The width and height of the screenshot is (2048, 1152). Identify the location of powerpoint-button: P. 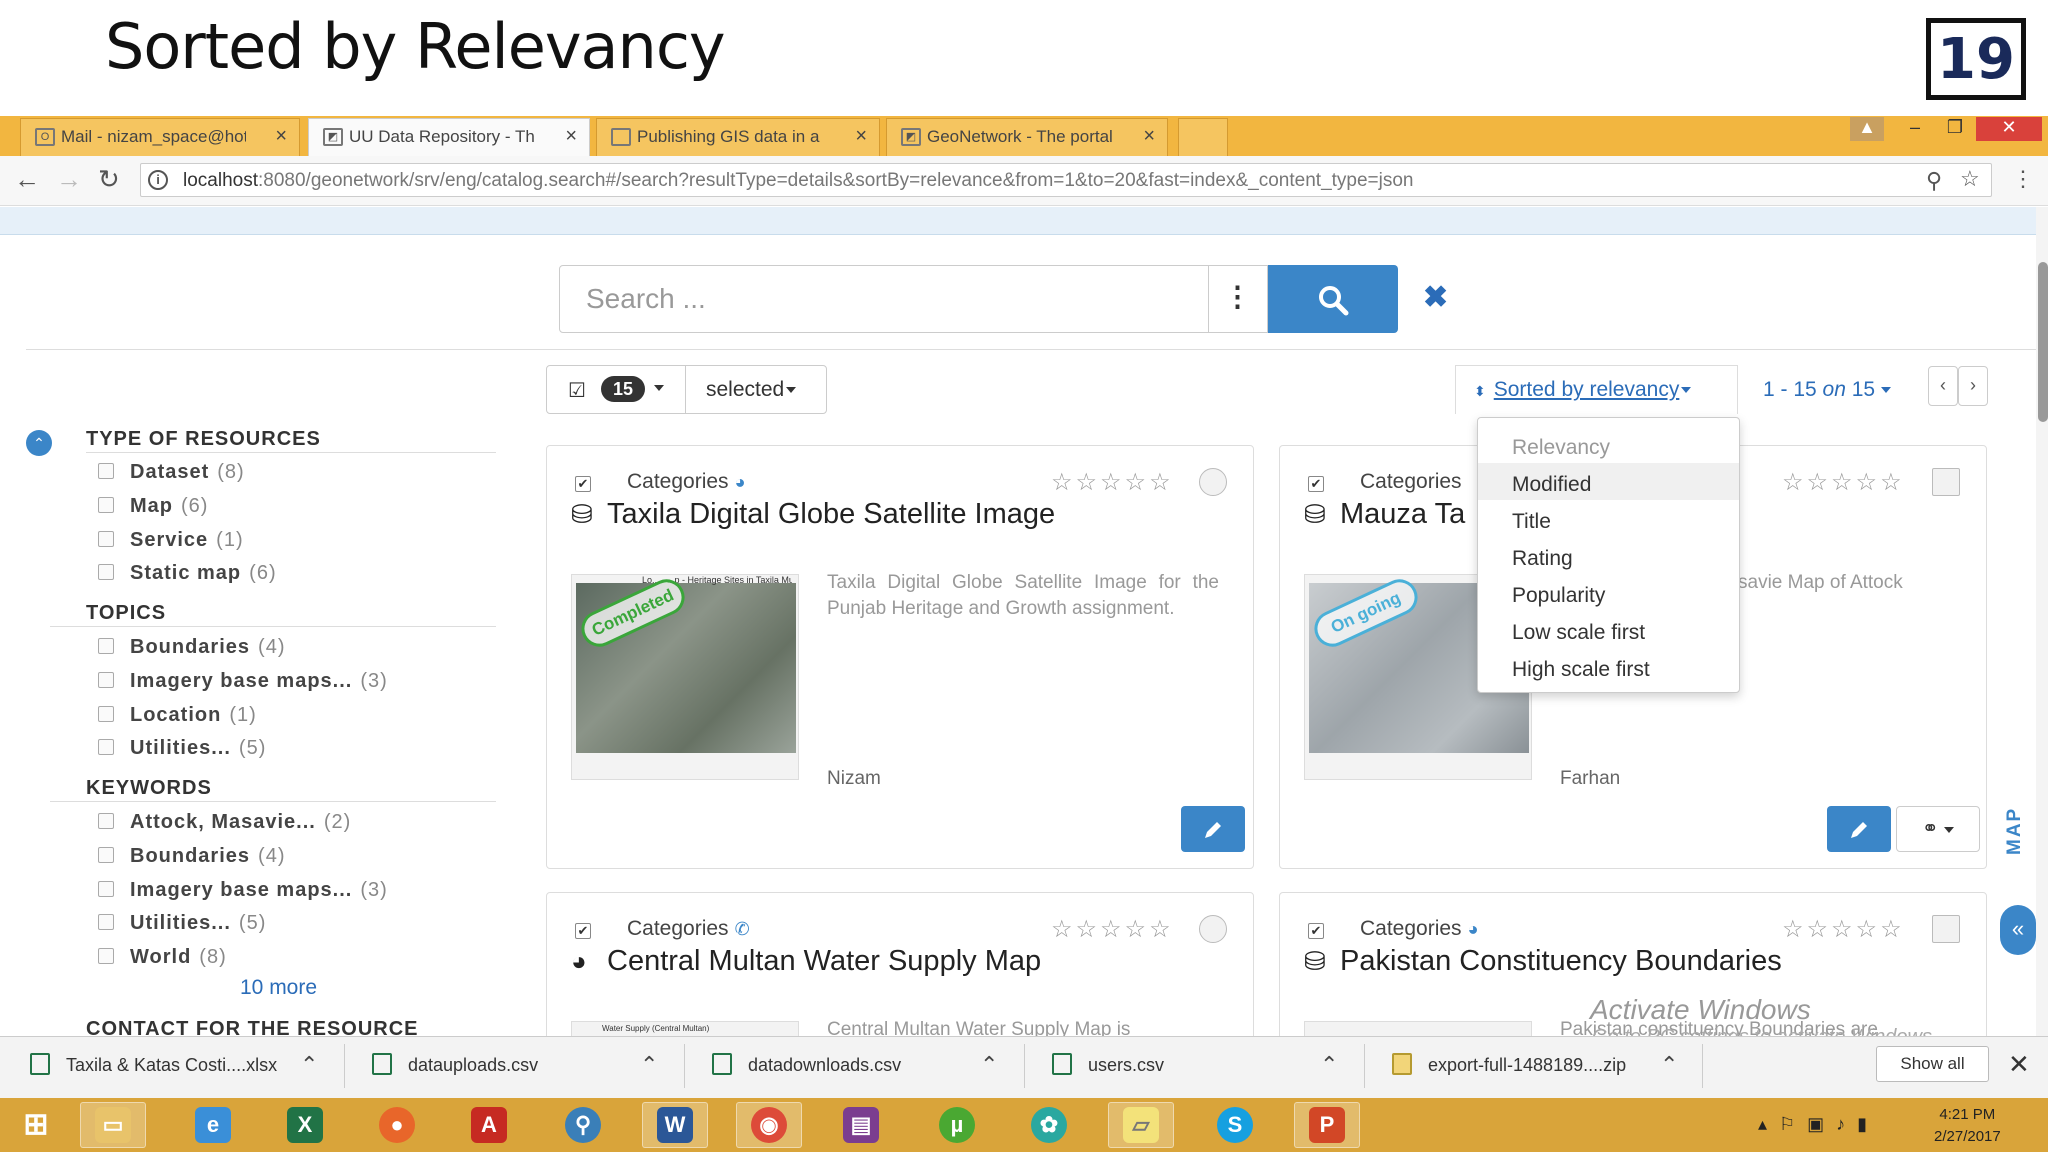
(1327, 1125).